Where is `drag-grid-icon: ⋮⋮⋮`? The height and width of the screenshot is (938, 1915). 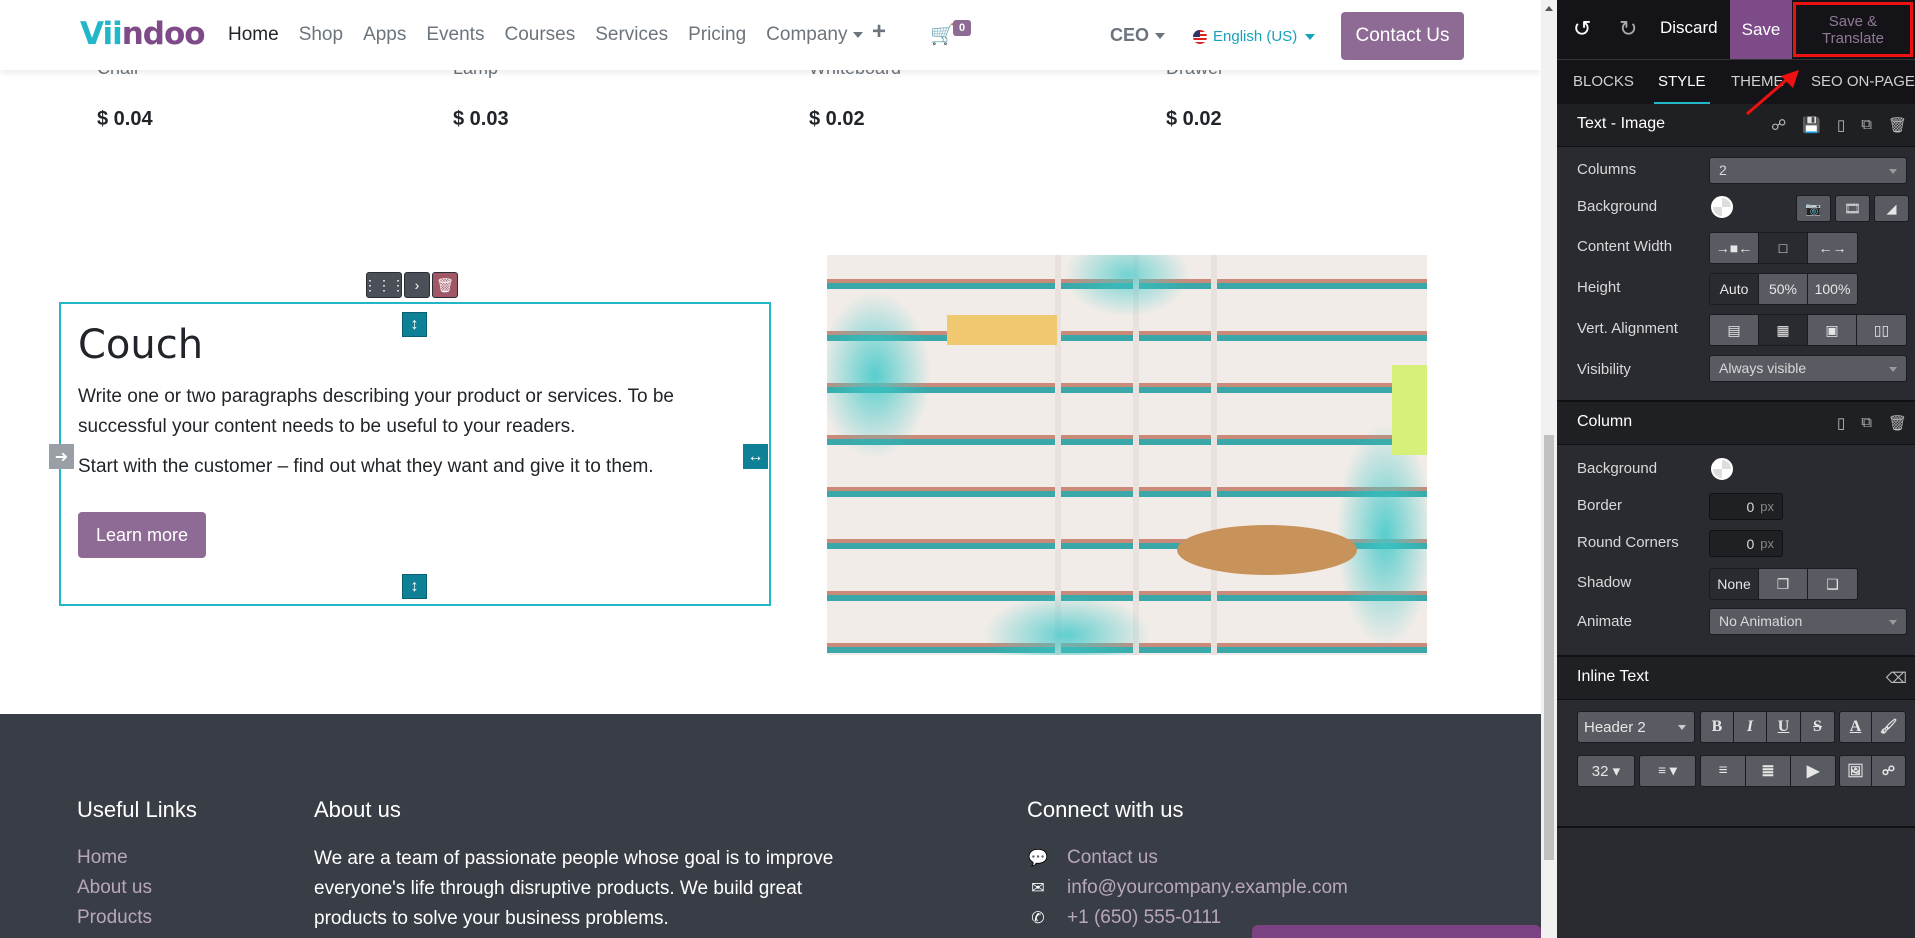
drag-grid-icon: ⋮⋮⋮ is located at coordinates (384, 285).